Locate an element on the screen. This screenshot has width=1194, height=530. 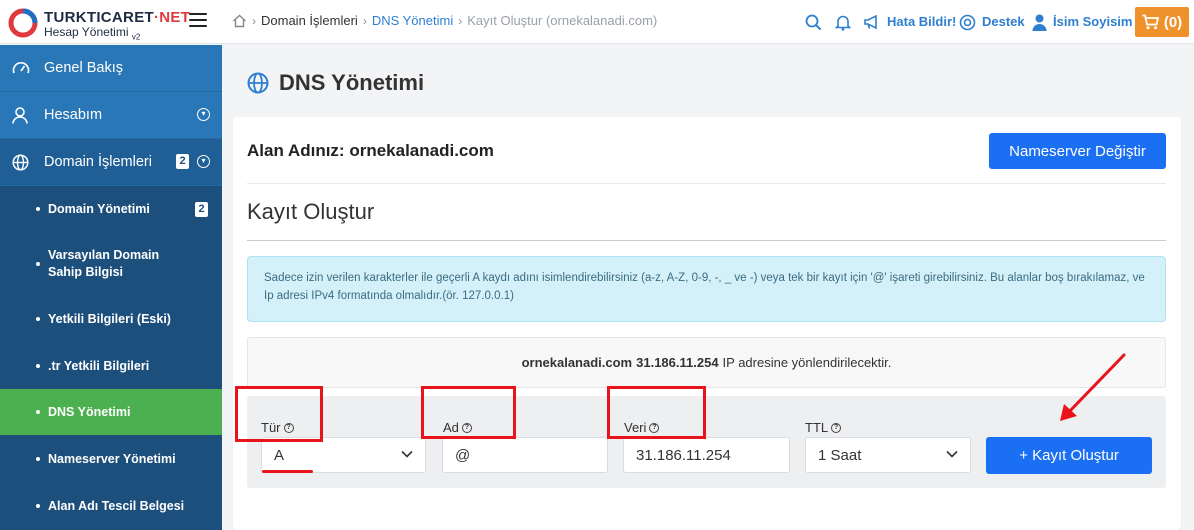
sidebar-subitem-tescil-belgesi: Alan Adı Tescil Belgesi is located at coordinates (111, 505).